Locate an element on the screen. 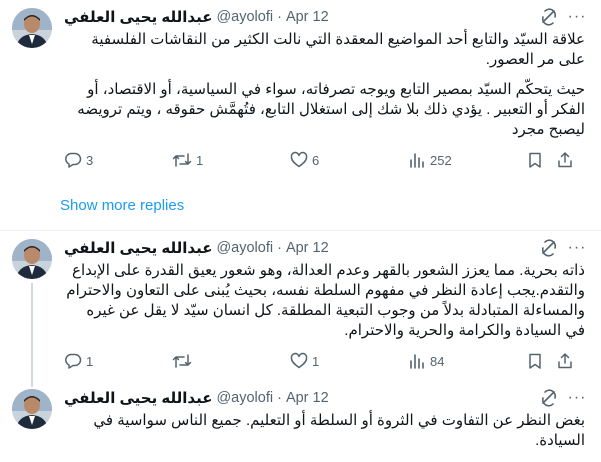 This screenshot has width=601, height=462. reply-count: 3 is located at coordinates (90, 160).